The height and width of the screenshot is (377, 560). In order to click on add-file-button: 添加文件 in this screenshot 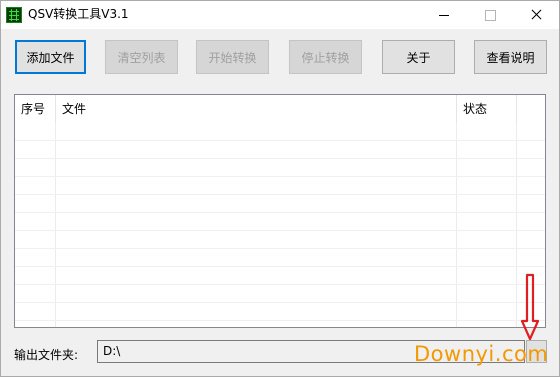, I will do `click(50, 57)`.